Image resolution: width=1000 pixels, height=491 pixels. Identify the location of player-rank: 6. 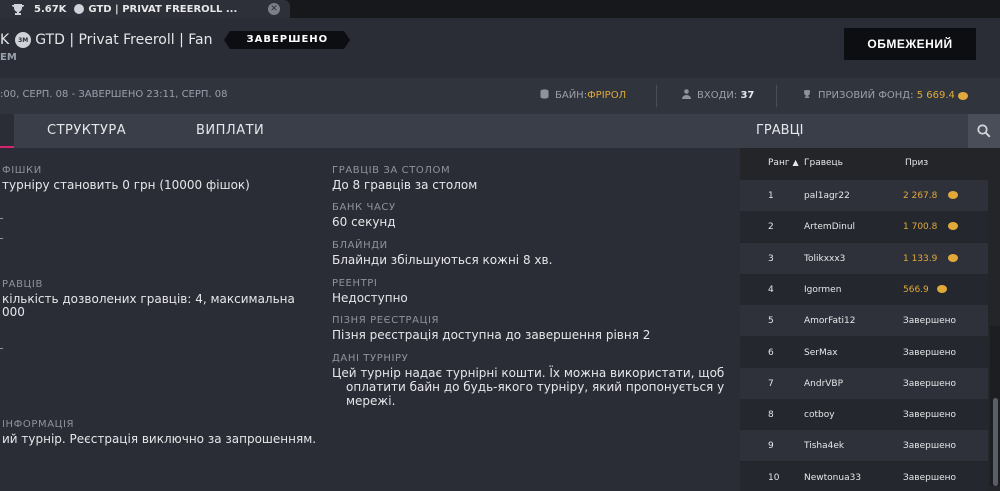
(771, 352).